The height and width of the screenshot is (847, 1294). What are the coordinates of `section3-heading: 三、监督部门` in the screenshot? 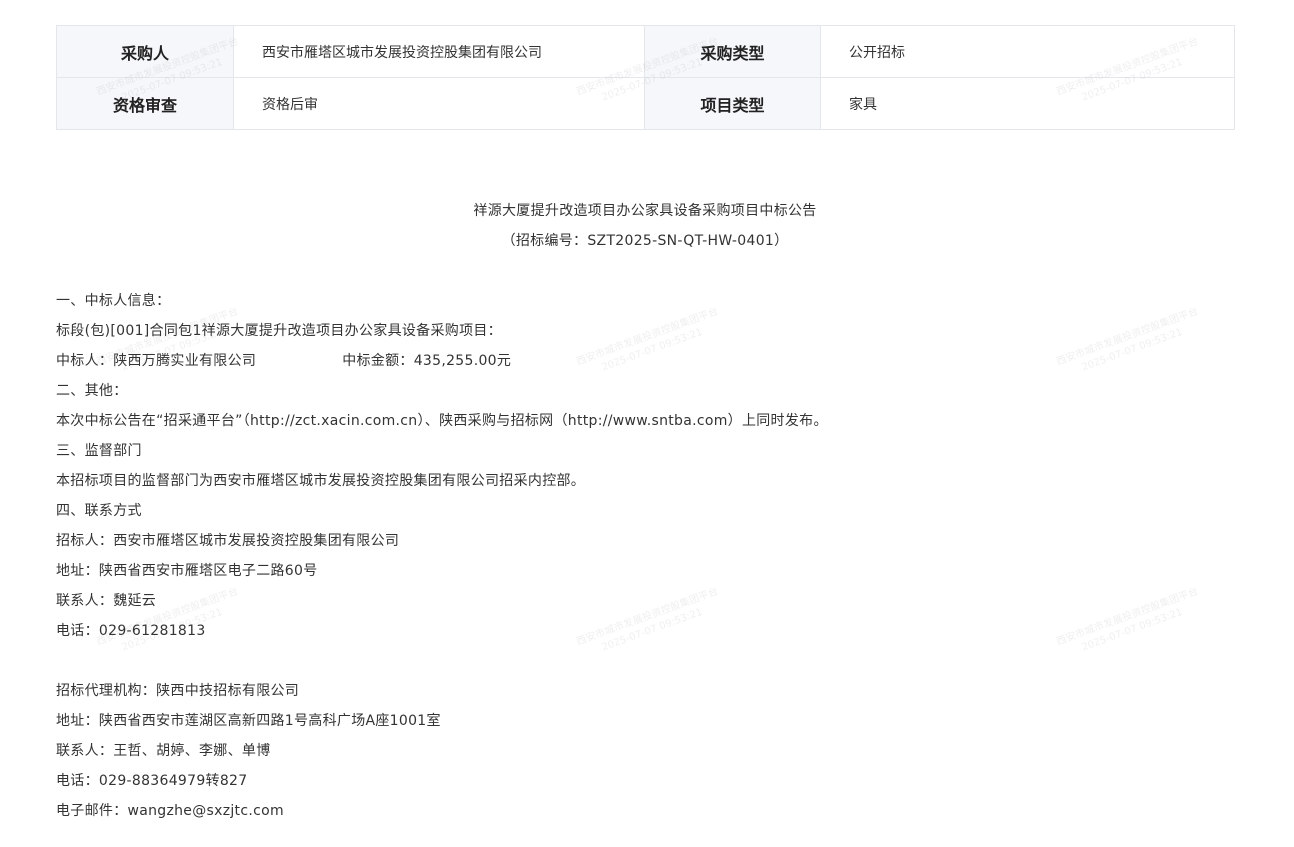 It's located at (99, 451).